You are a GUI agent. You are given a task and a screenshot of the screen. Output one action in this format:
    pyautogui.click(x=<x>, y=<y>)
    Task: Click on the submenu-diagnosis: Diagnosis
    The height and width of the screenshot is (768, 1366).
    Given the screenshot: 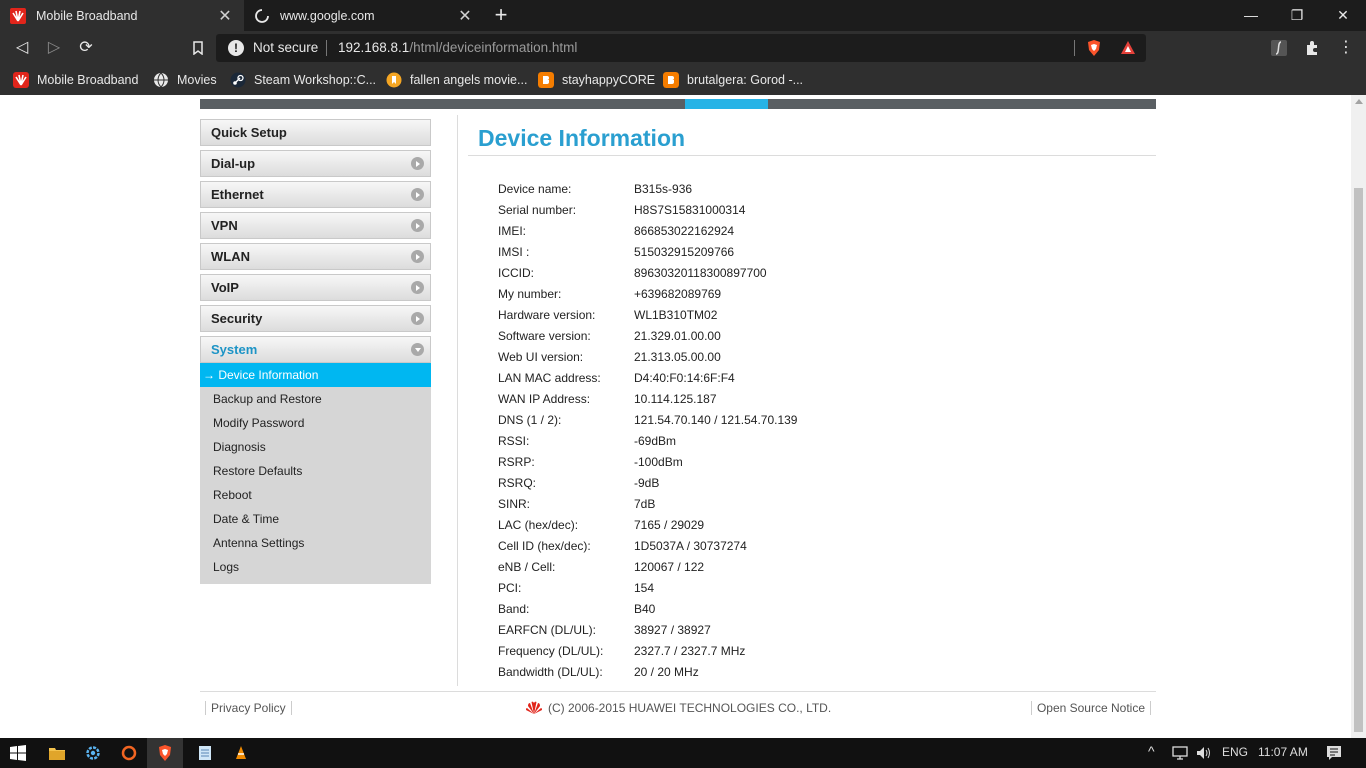 What is the action you would take?
    pyautogui.click(x=315, y=447)
    